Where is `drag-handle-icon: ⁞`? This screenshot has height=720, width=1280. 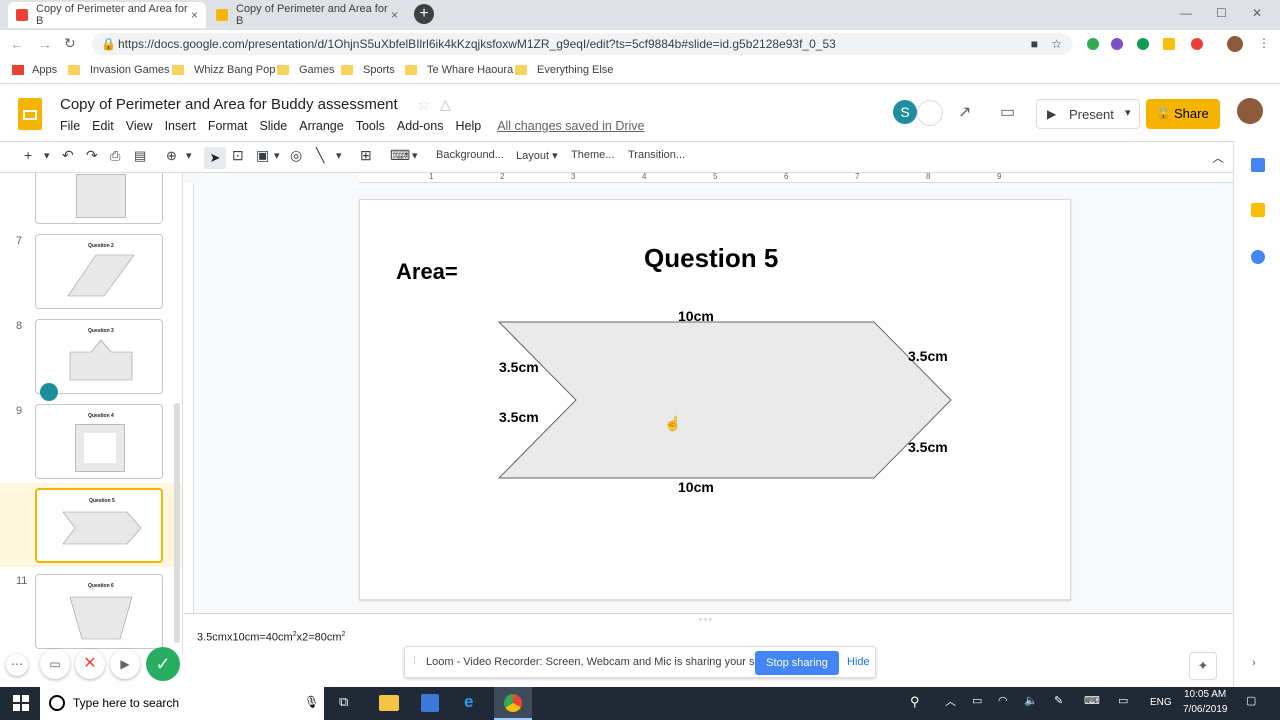
drag-handle-icon: ⁞ is located at coordinates (414, 661).